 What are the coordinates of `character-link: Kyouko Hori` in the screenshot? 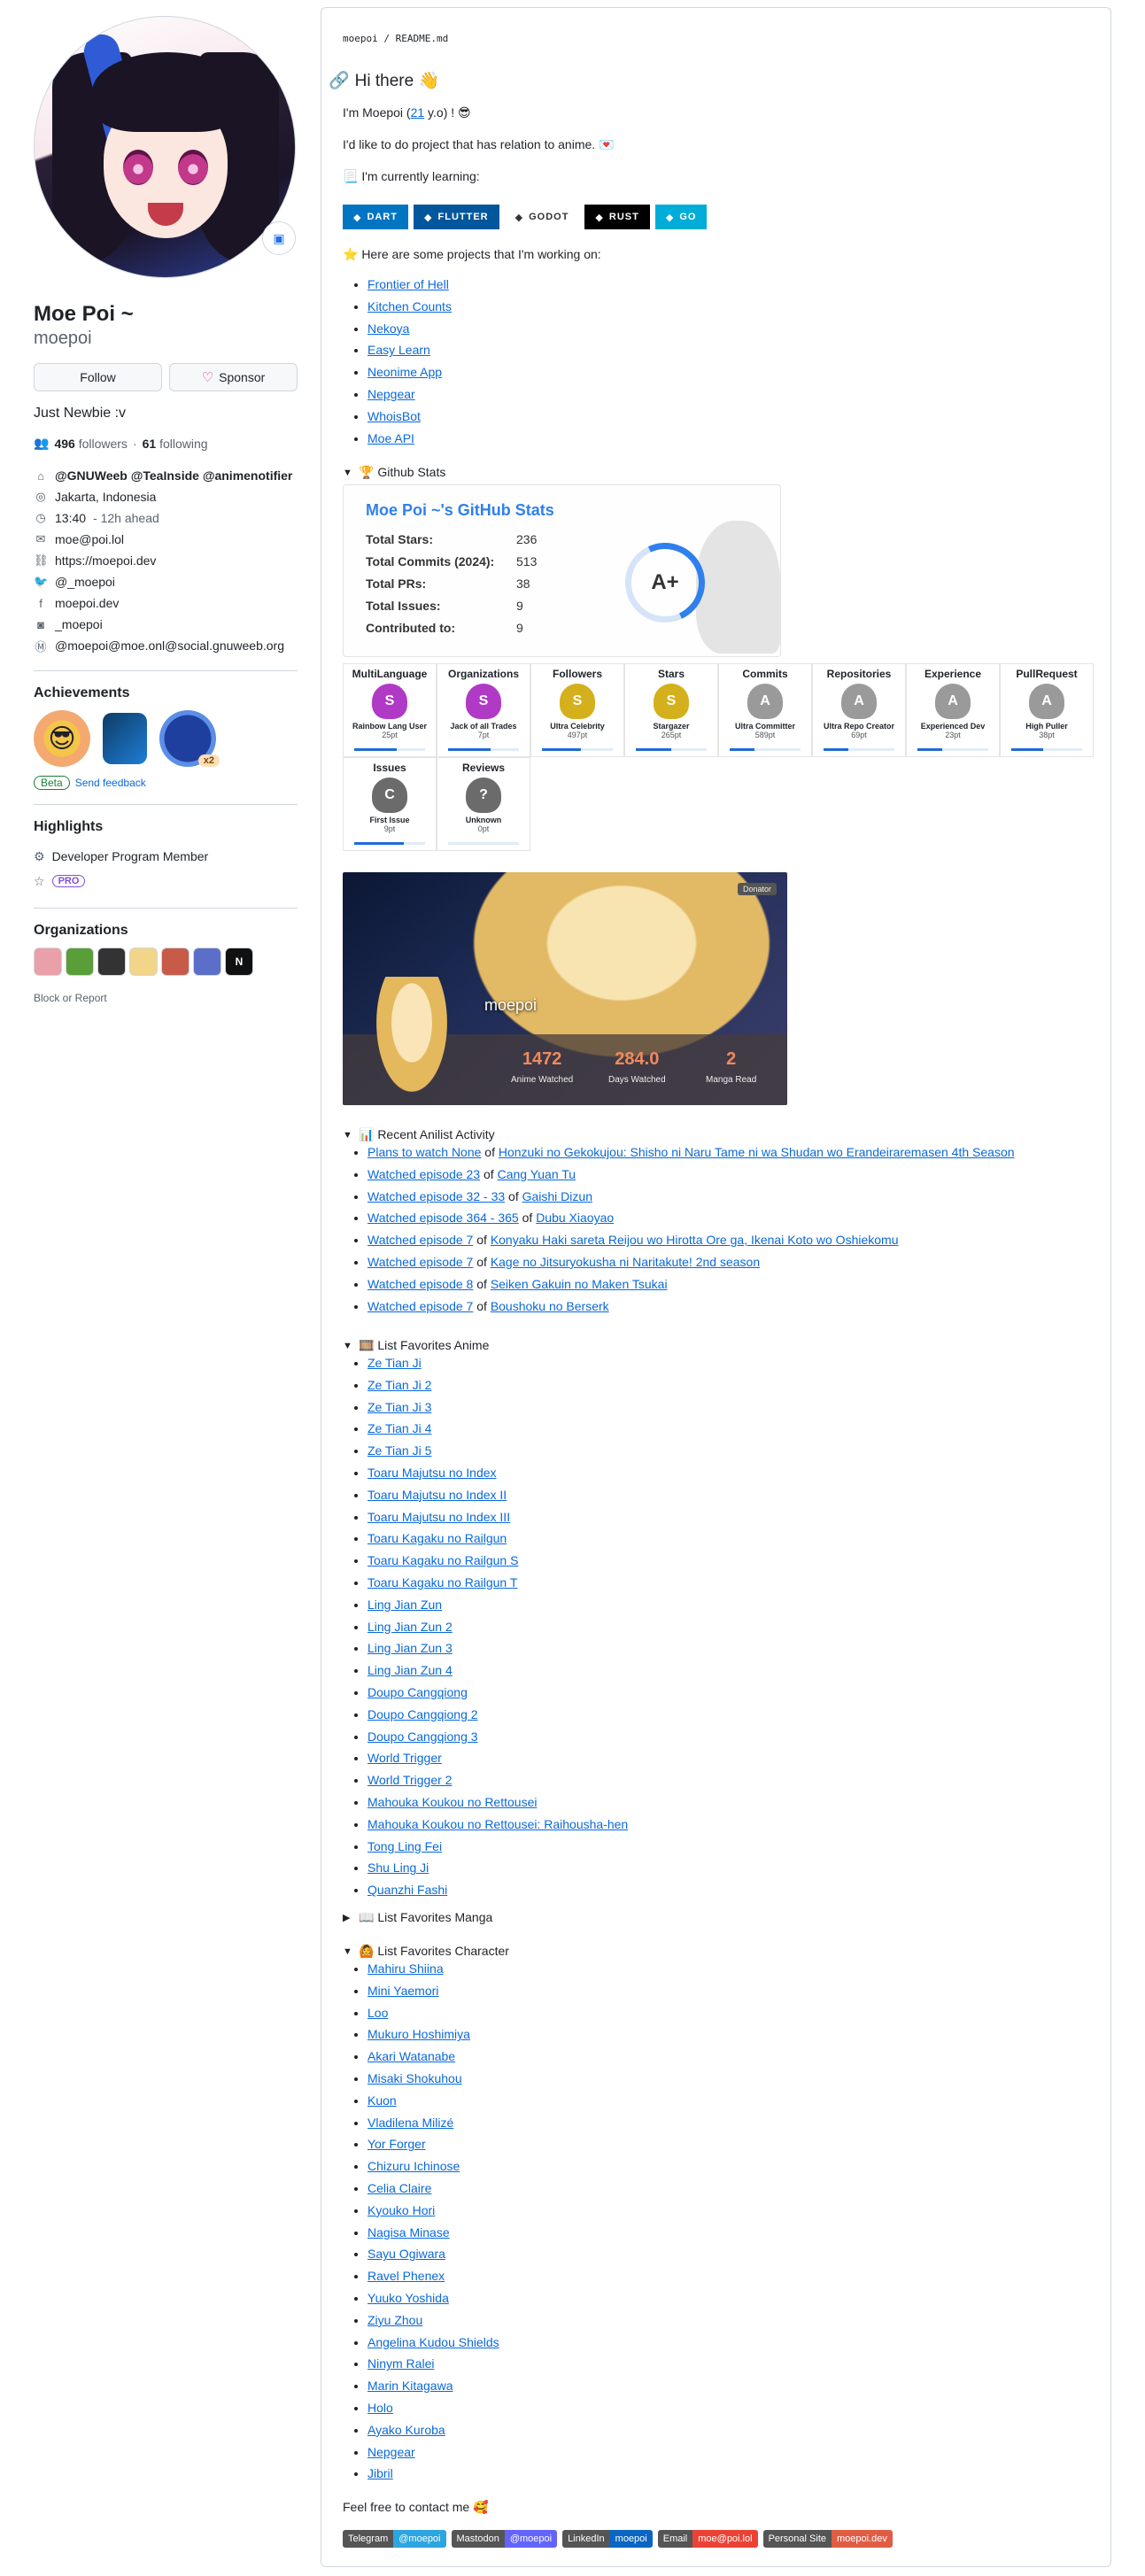 It's located at (401, 2210).